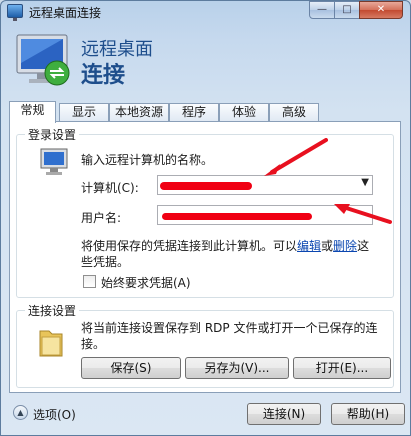 This screenshot has width=411, height=436. I want to click on credentials-info-line2: 些凭据。, so click(105, 262).